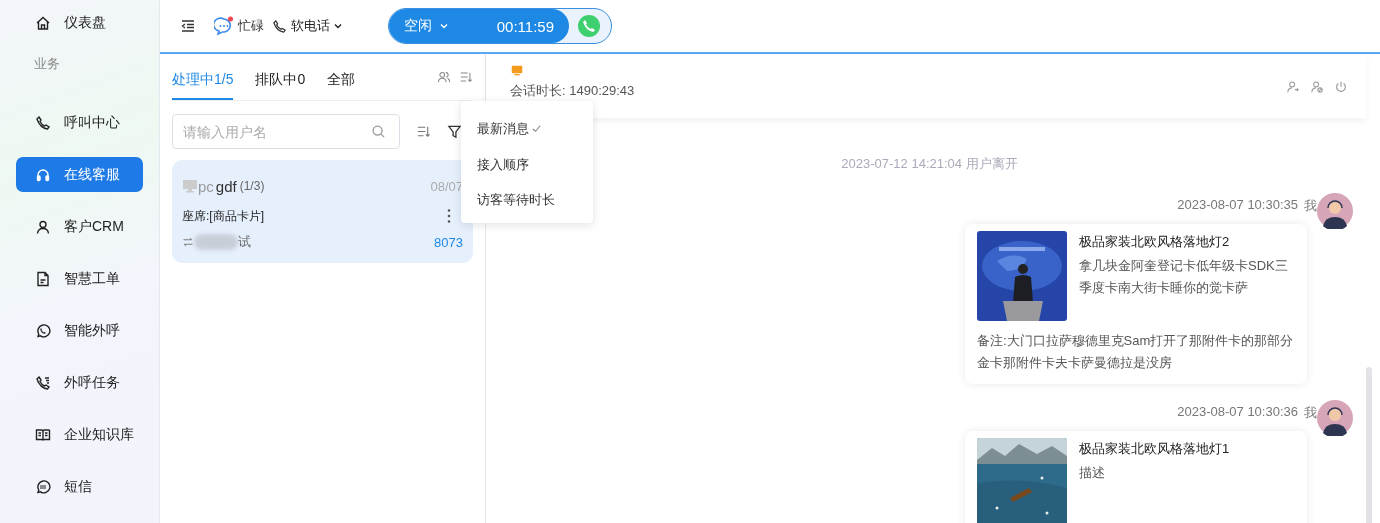 This screenshot has height=523, width=1380. I want to click on product-title: 极品家装北欧风格落地灯2, so click(1155, 242).